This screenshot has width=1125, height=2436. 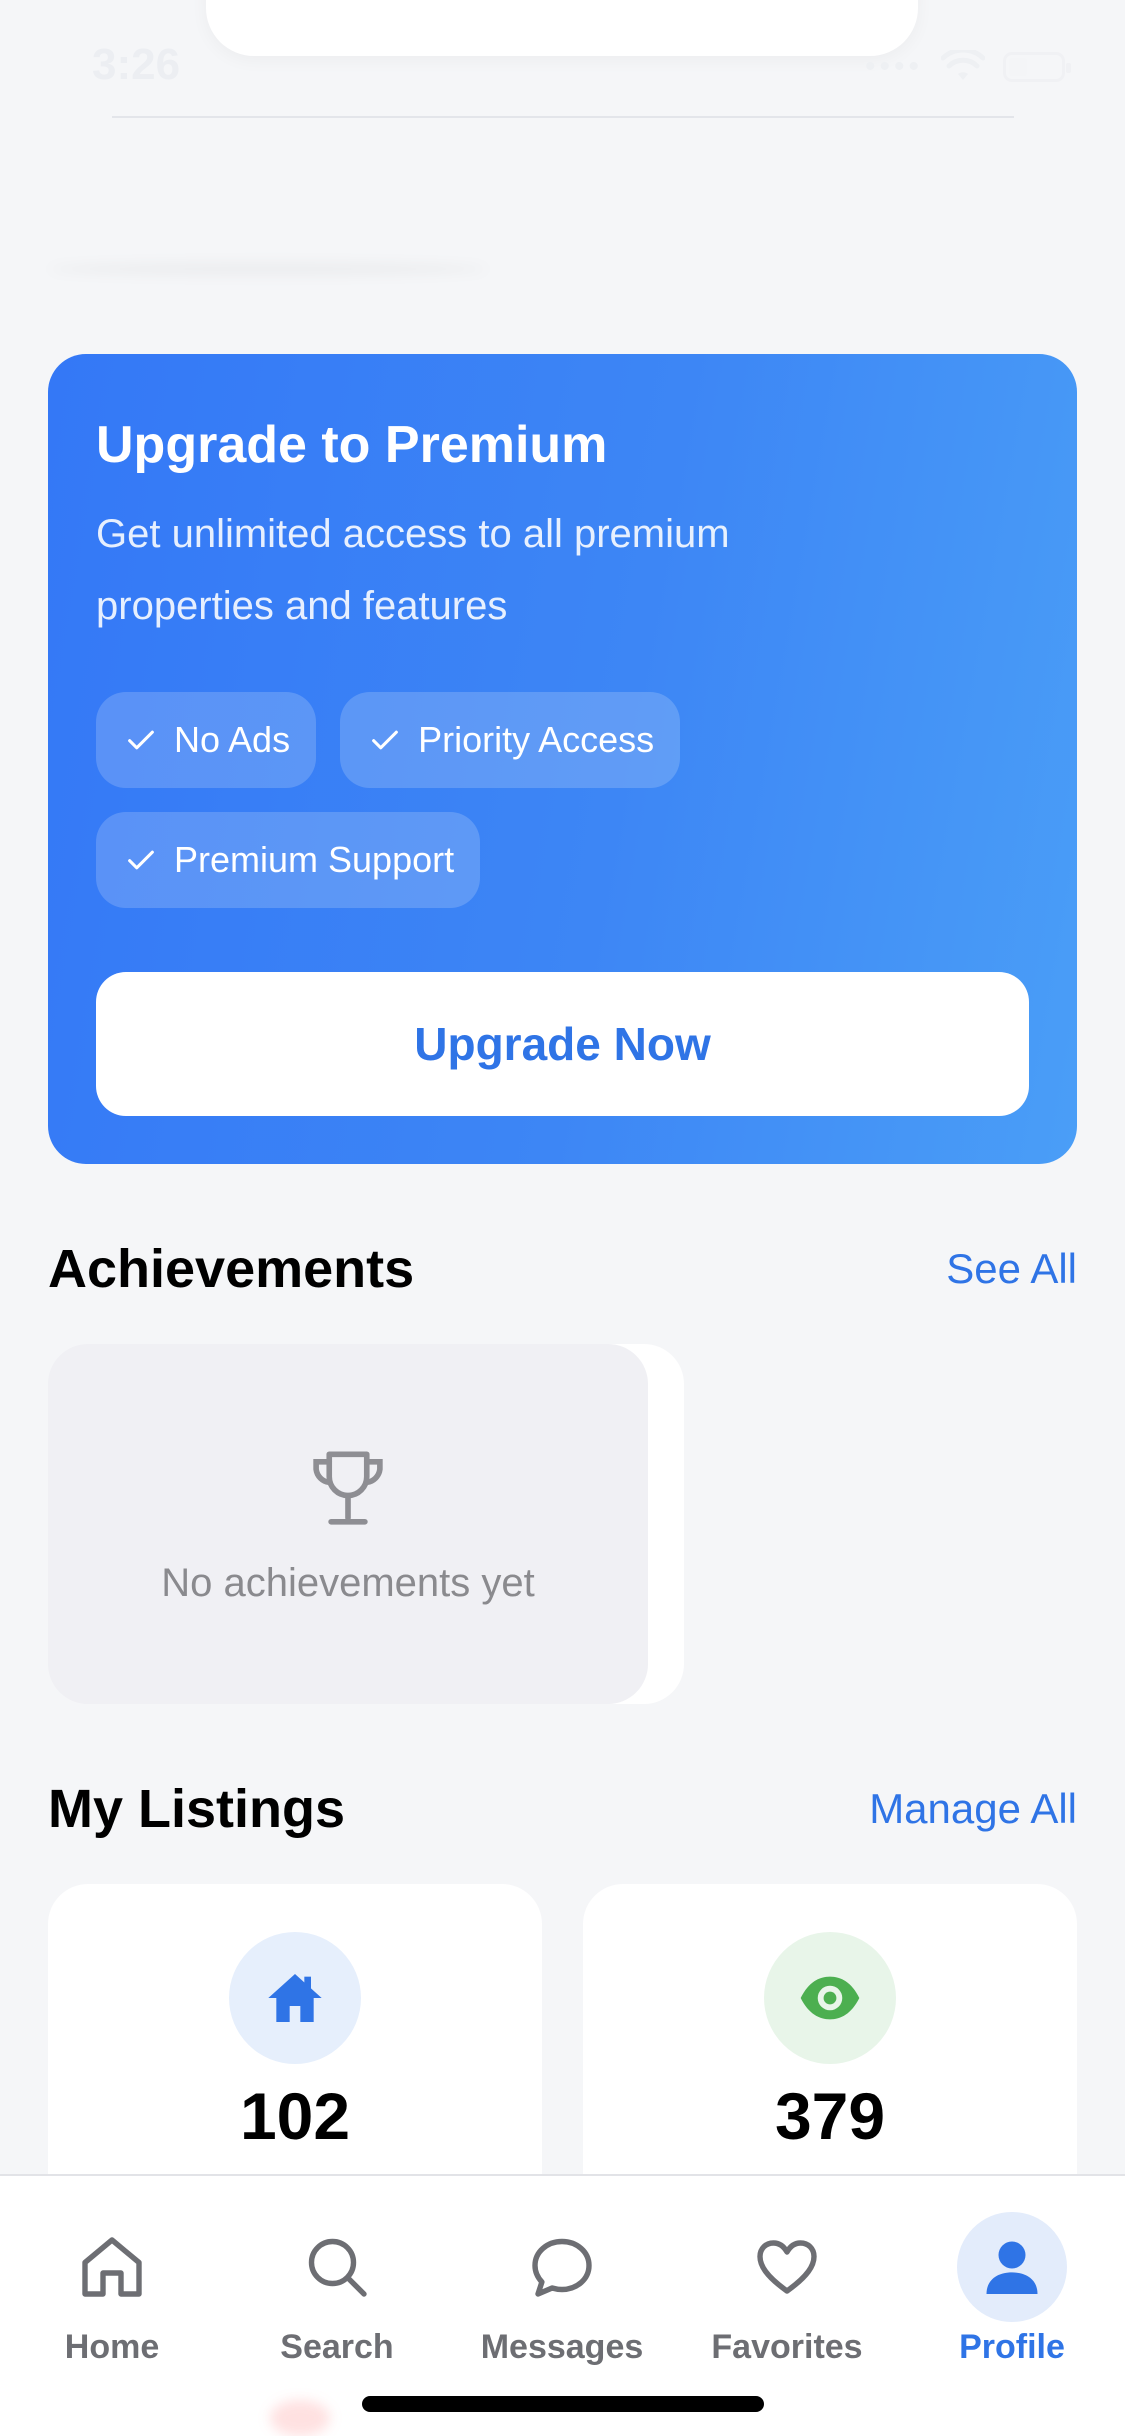 I want to click on house-icon, so click(x=295, y=1998).